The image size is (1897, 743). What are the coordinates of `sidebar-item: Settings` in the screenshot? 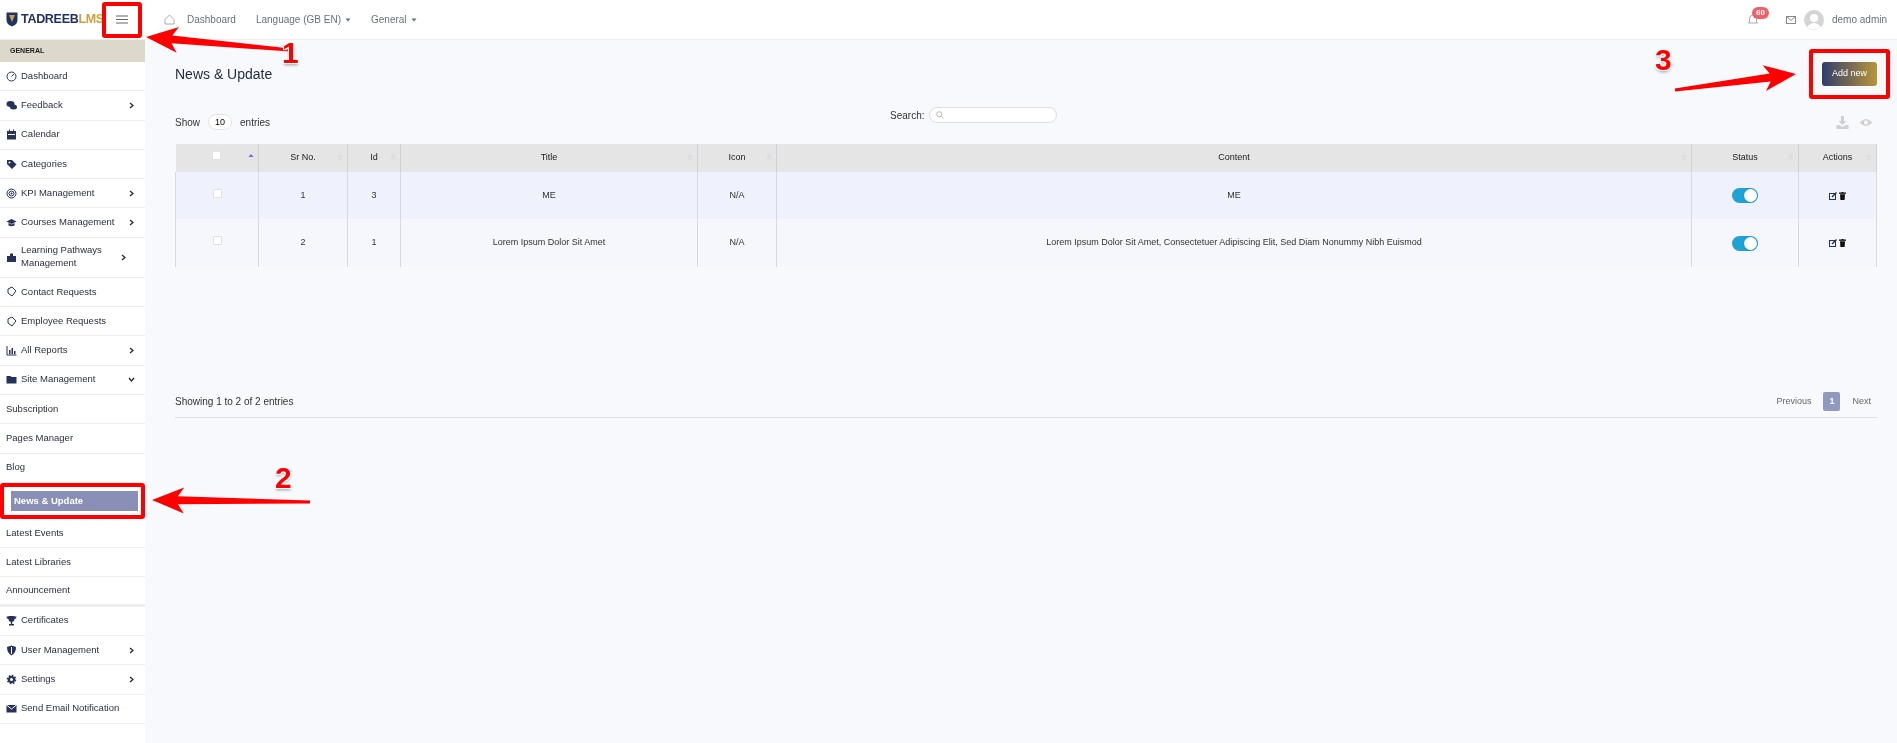 It's located at (72, 680).